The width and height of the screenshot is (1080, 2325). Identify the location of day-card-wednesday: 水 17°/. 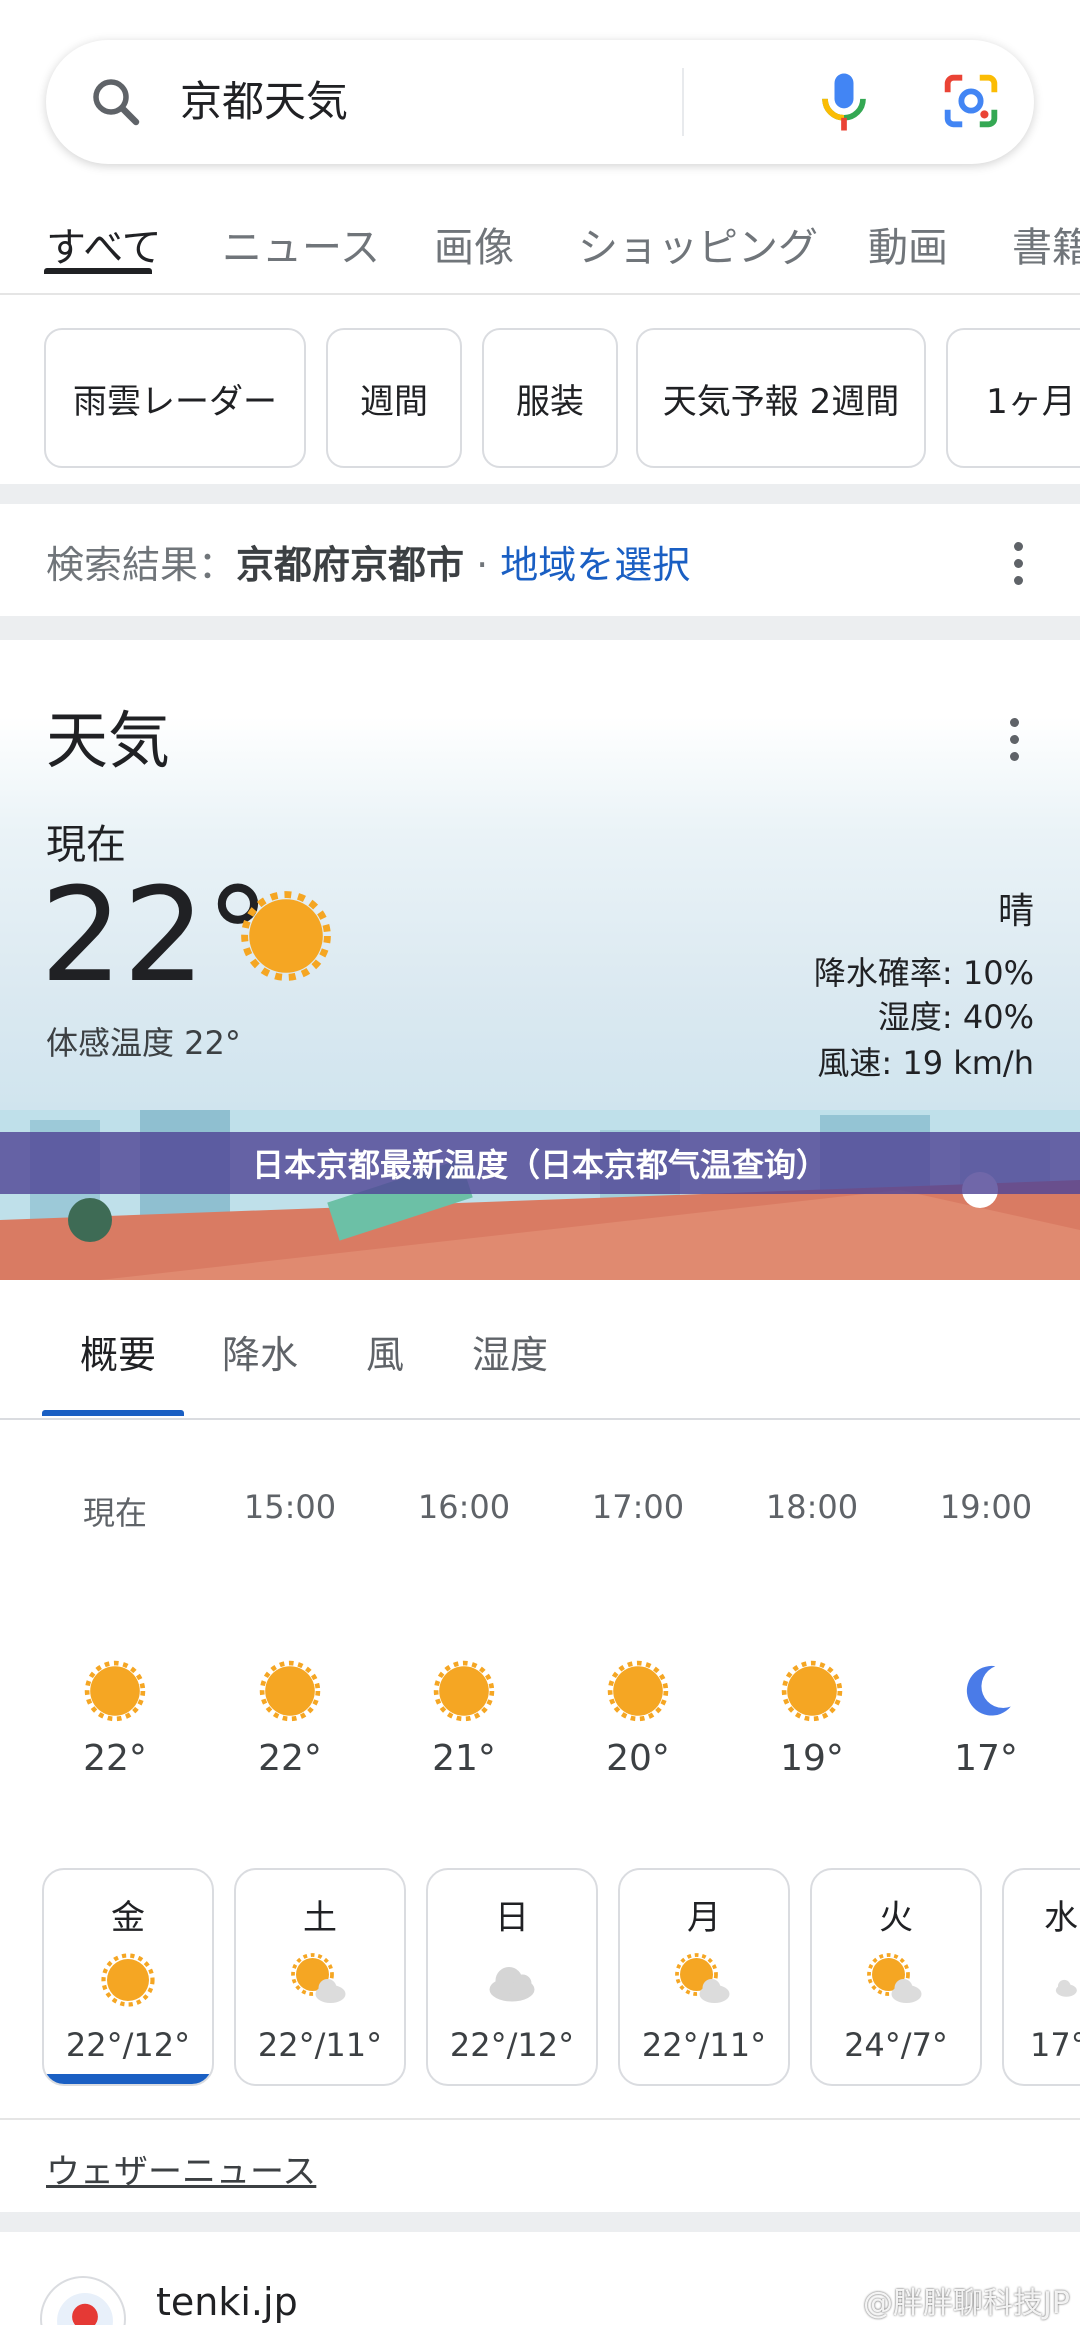
(1041, 1977).